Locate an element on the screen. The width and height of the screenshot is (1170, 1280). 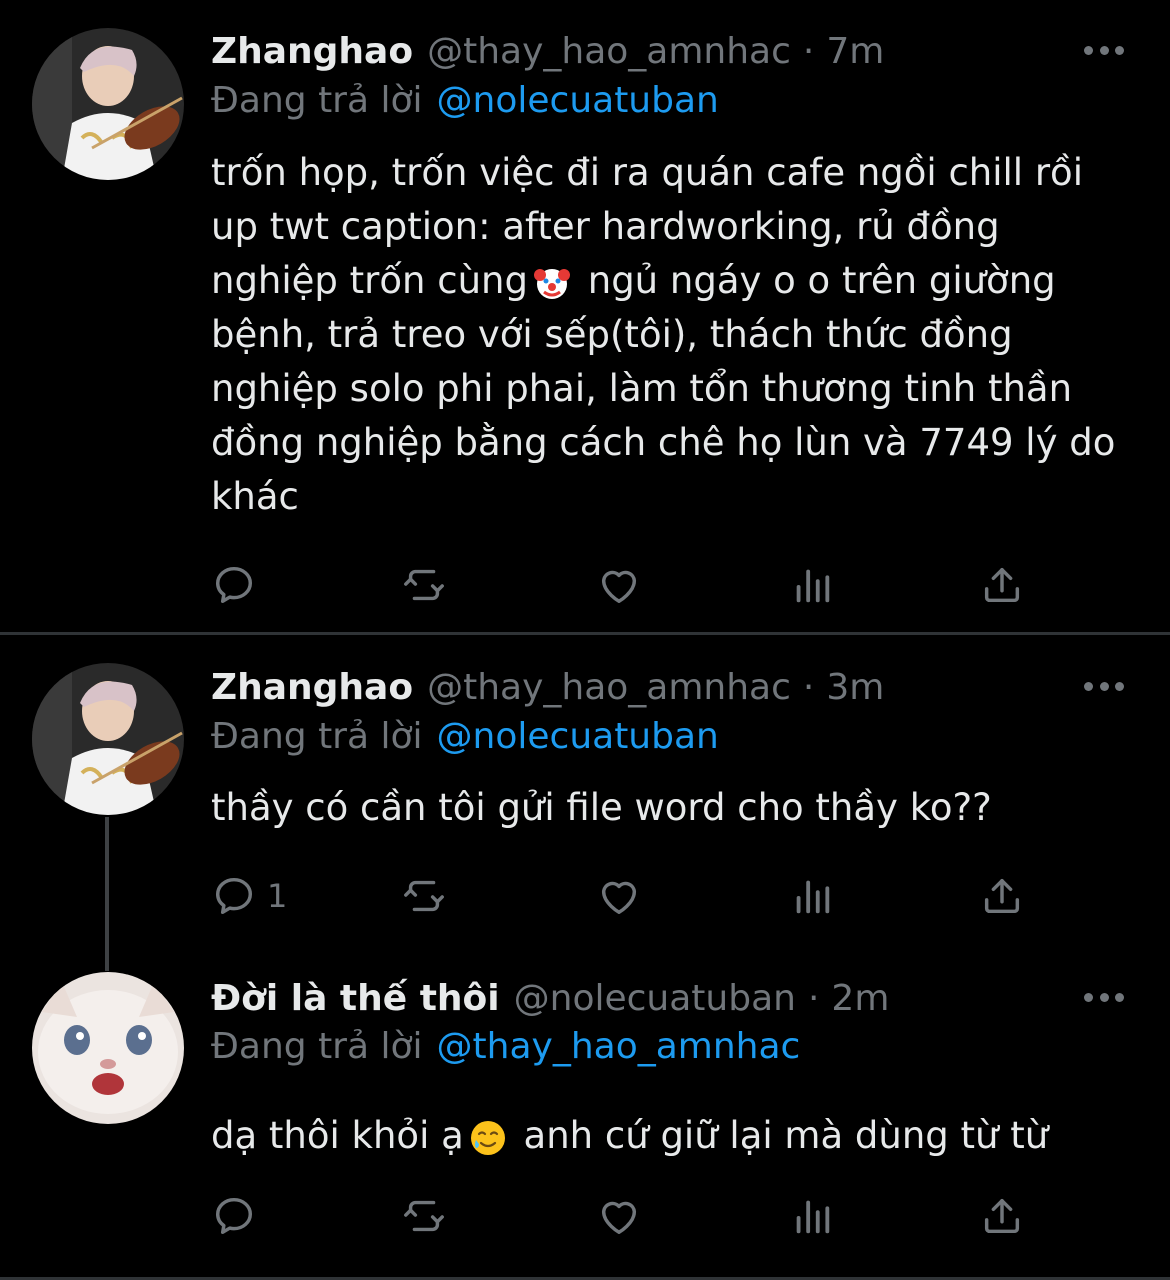
smiling-face-with-tear-icon is located at coordinates (487, 1137).